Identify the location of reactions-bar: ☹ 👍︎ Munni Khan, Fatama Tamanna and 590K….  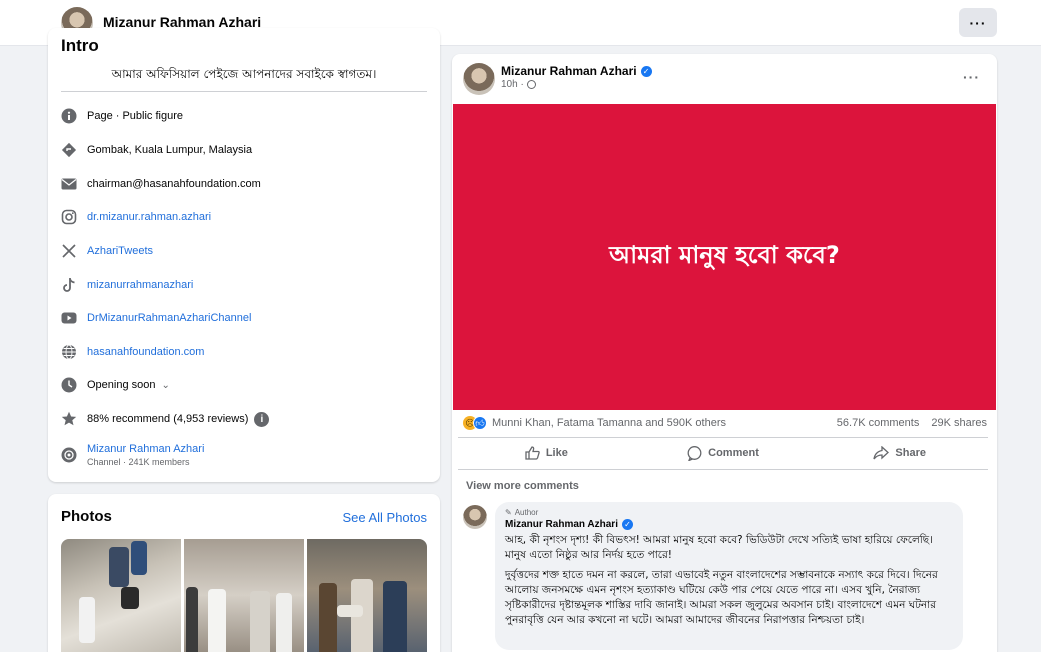
(725, 423).